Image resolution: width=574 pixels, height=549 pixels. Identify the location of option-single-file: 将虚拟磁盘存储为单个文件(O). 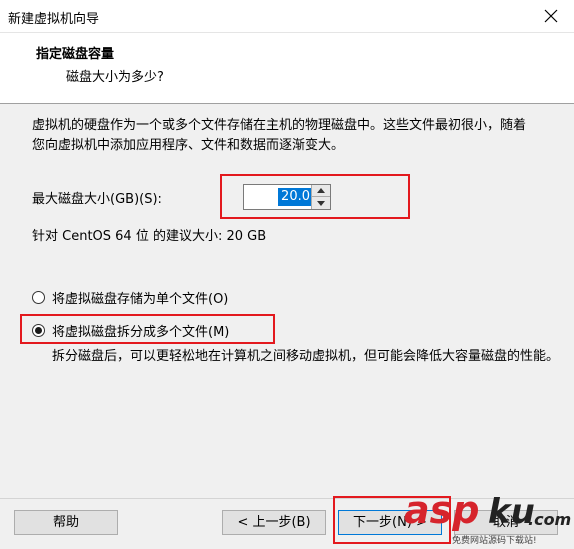
(130, 297).